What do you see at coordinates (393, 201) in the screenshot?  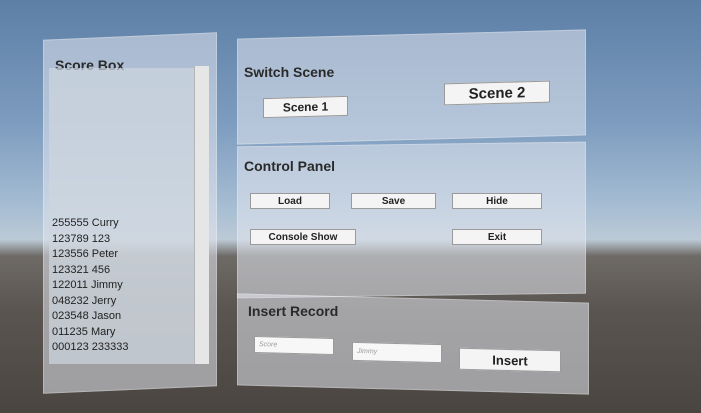 I see `save-button: Save` at bounding box center [393, 201].